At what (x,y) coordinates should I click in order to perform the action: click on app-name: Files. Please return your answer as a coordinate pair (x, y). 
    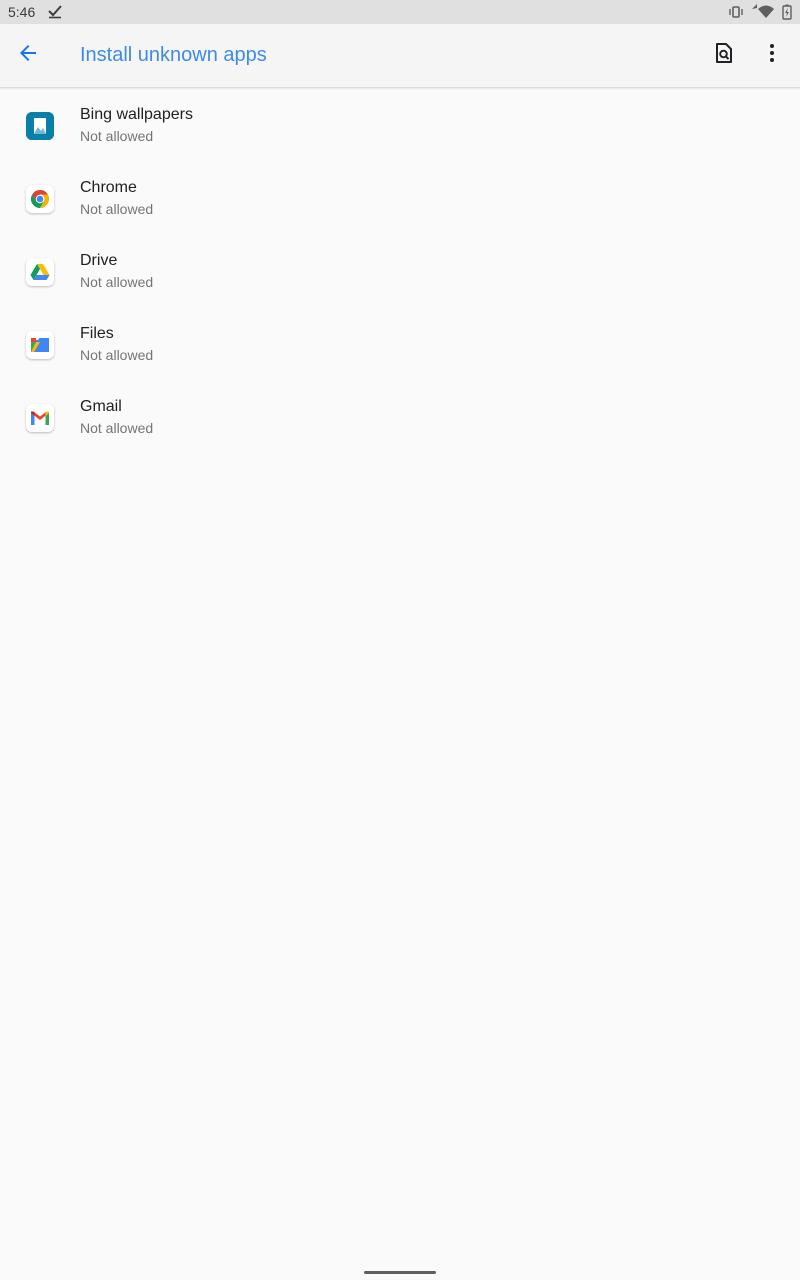
    Looking at the image, I should click on (97, 333).